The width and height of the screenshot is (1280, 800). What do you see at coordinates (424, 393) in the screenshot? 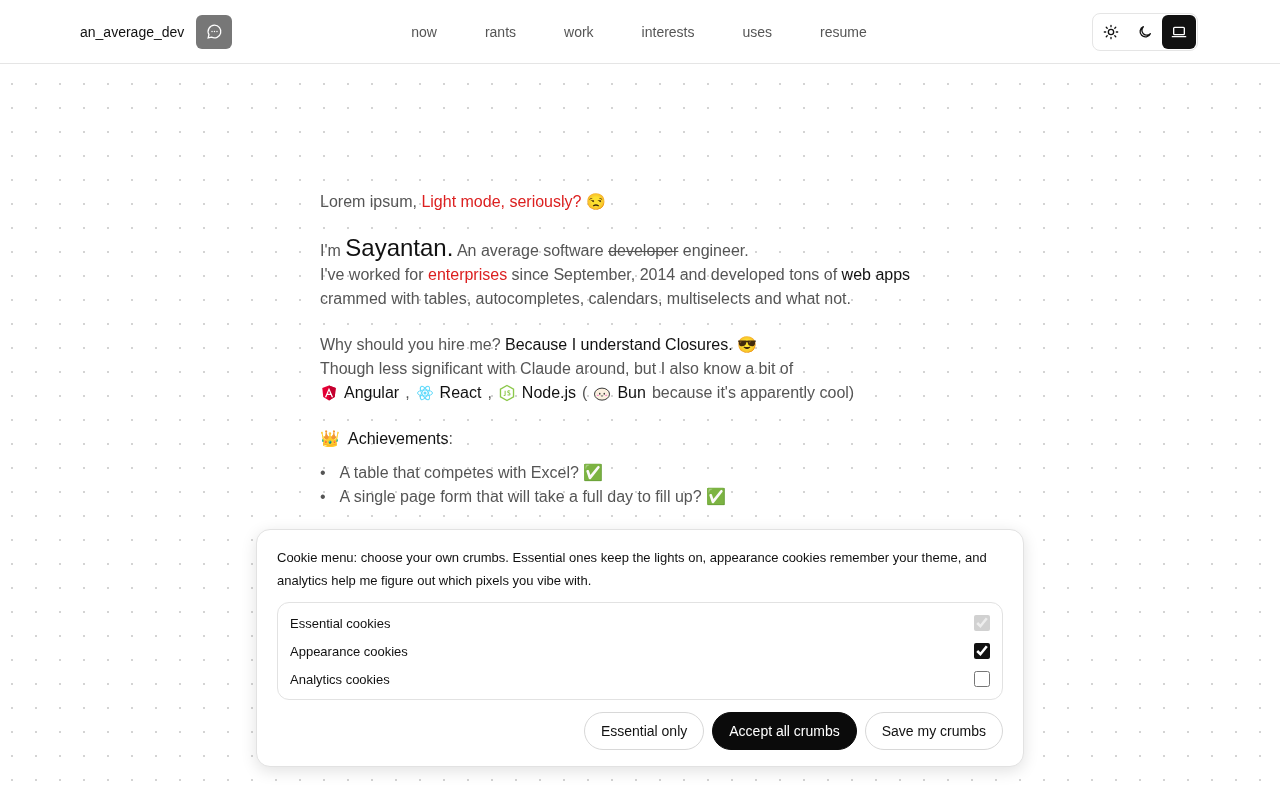
I see `atom-logo-icon` at bounding box center [424, 393].